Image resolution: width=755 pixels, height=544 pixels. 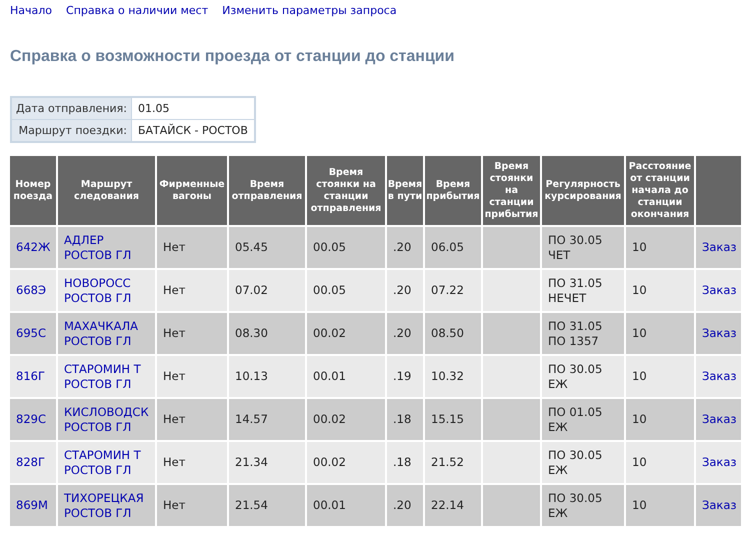 What do you see at coordinates (31, 12) in the screenshot?
I see `nav-link: Начало` at bounding box center [31, 12].